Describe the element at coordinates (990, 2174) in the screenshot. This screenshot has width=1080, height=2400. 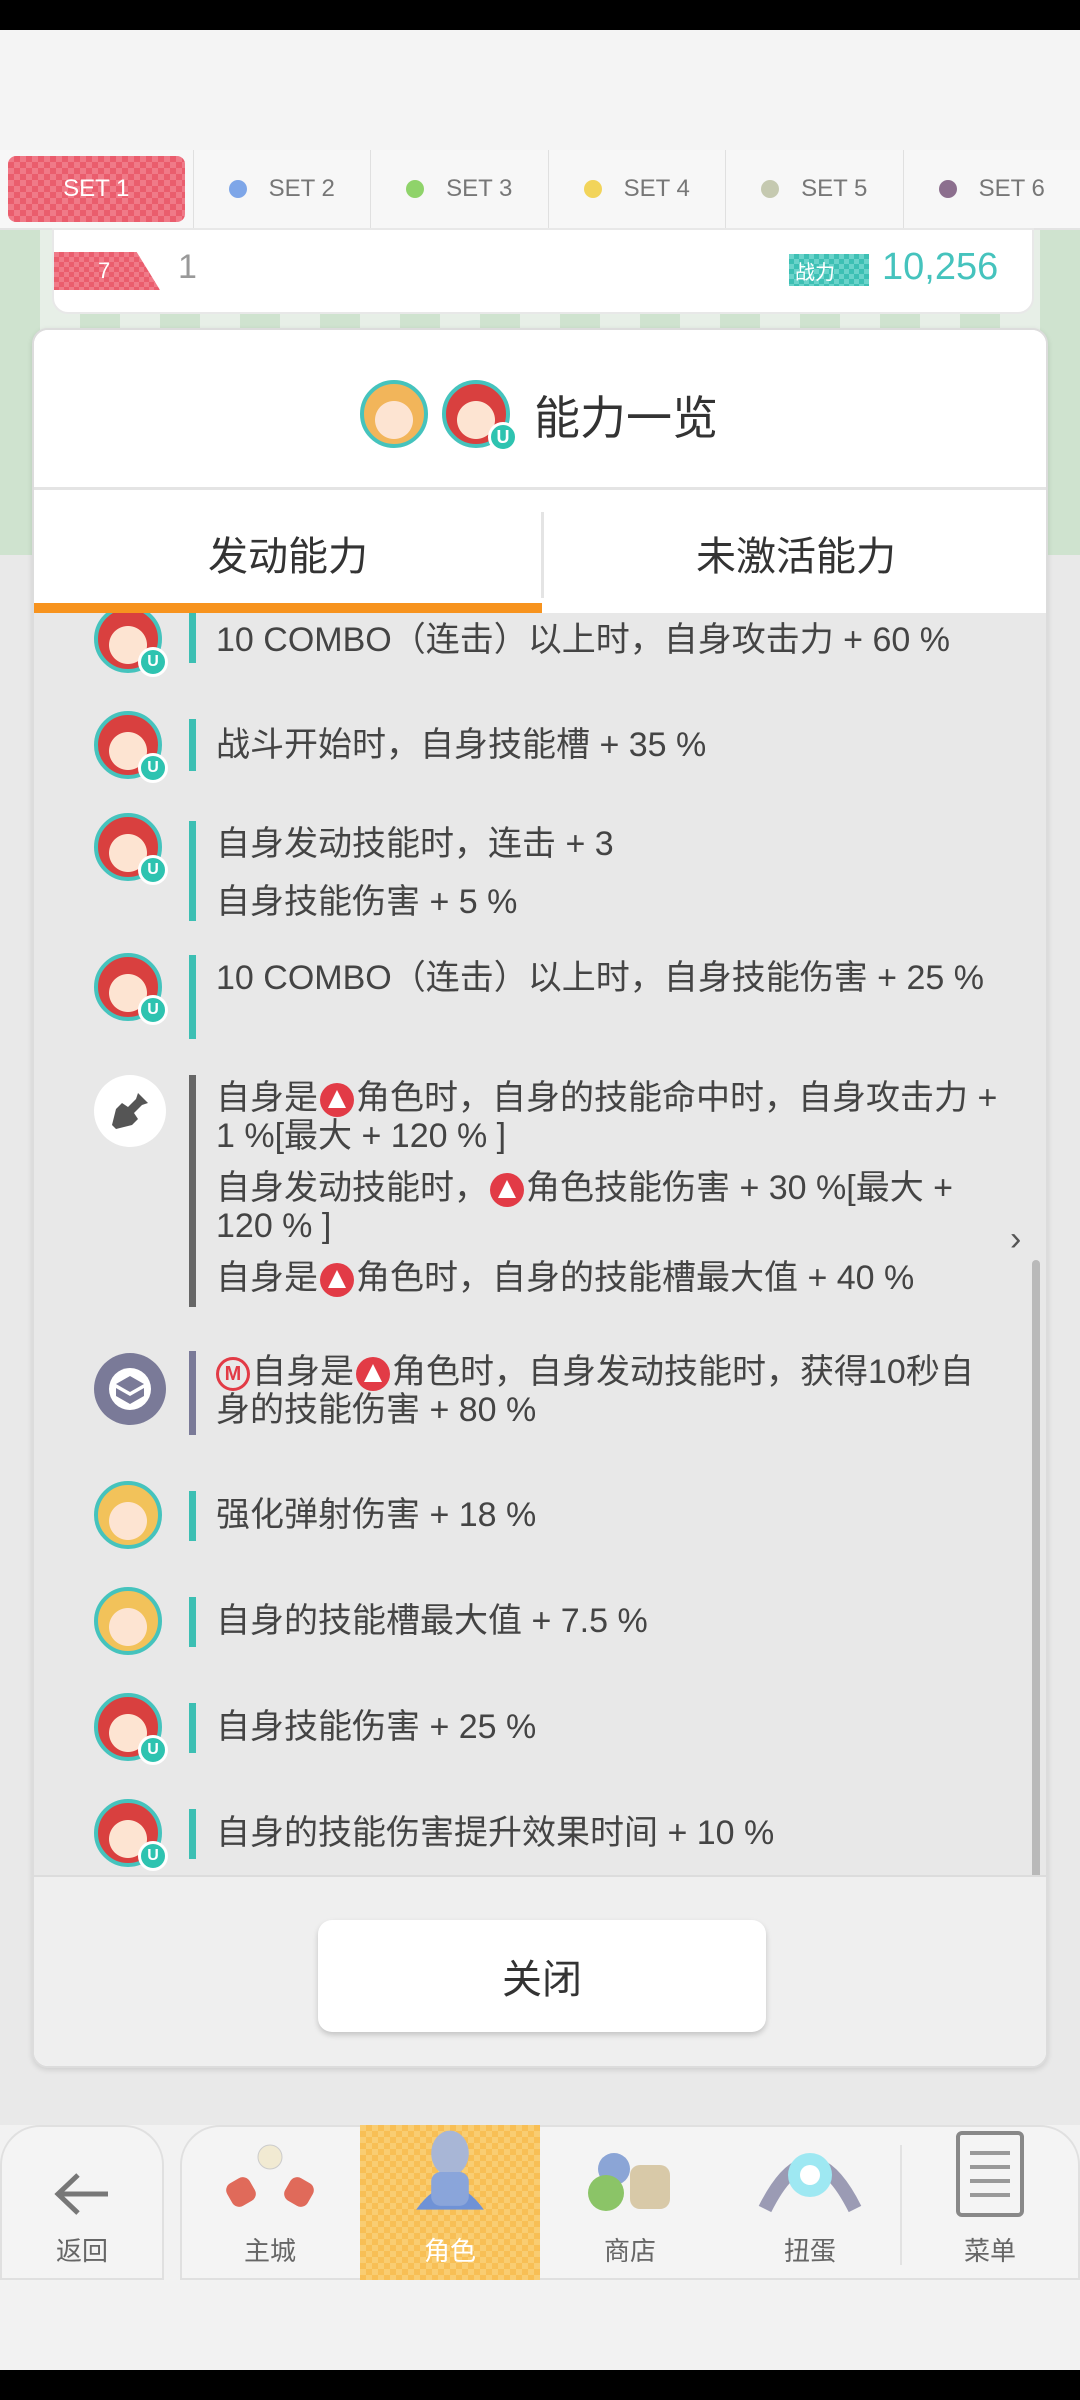
I see `menu-list-icon` at that location.